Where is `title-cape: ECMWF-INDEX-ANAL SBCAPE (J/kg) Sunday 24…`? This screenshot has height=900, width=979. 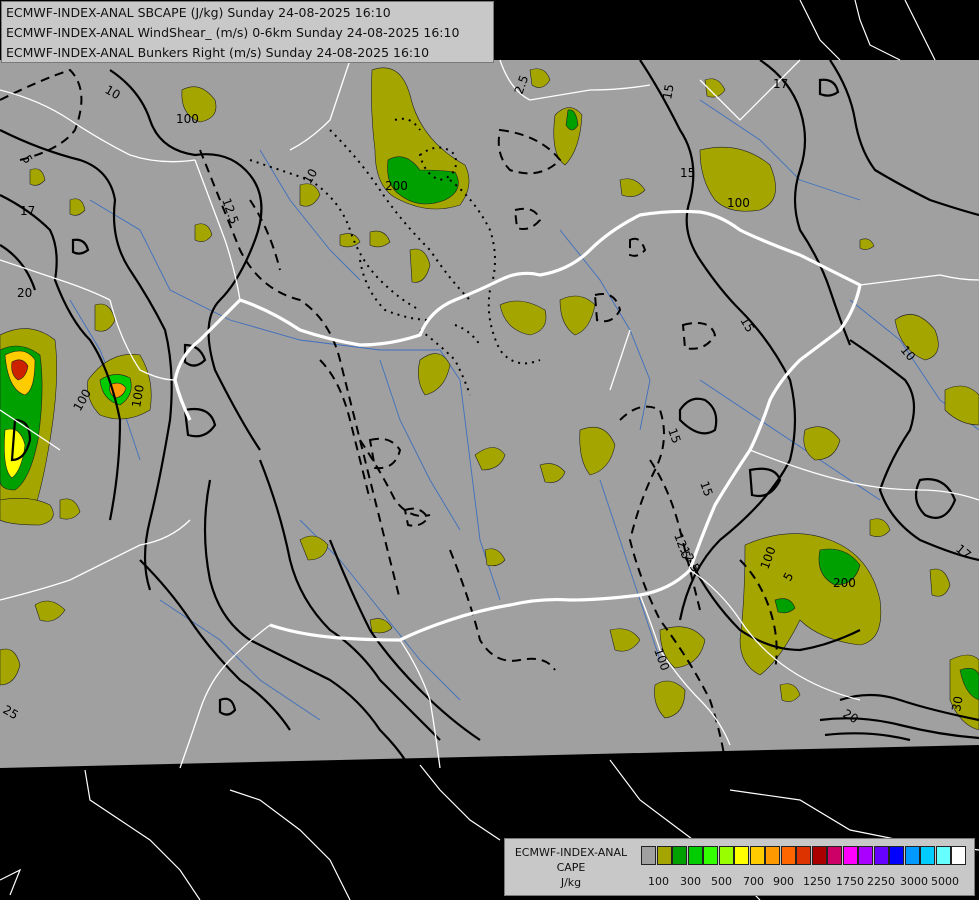
title-cape: ECMWF-INDEX-ANAL SBCAPE (J/kg) Sunday 24… is located at coordinates (198, 12).